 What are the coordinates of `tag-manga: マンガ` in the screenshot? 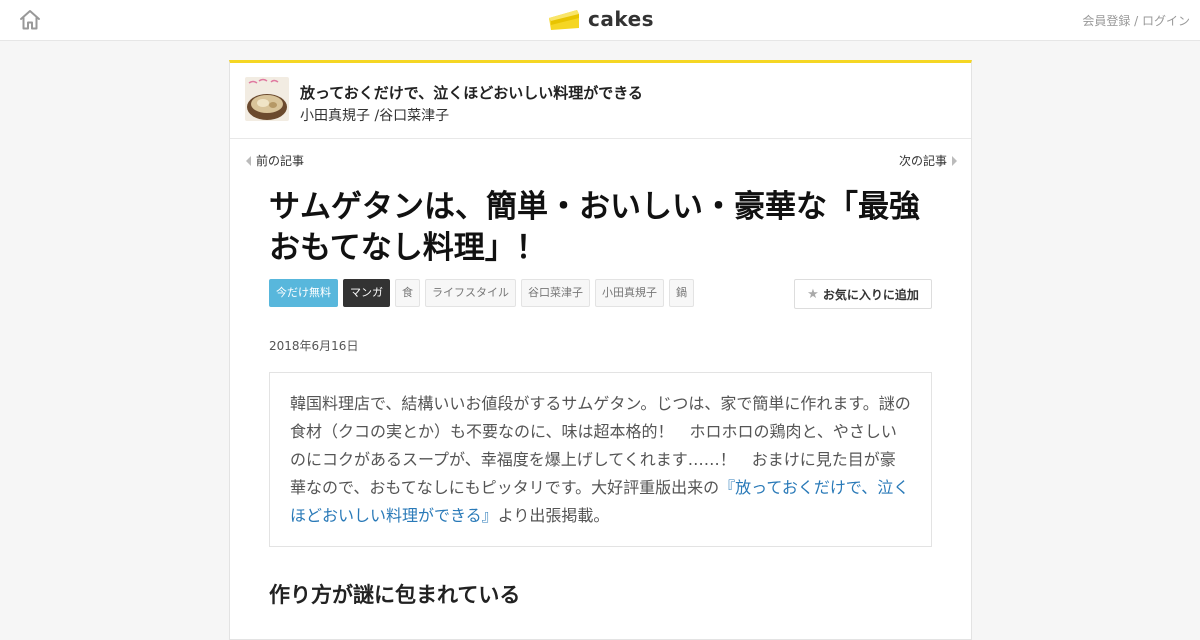 It's located at (366, 293).